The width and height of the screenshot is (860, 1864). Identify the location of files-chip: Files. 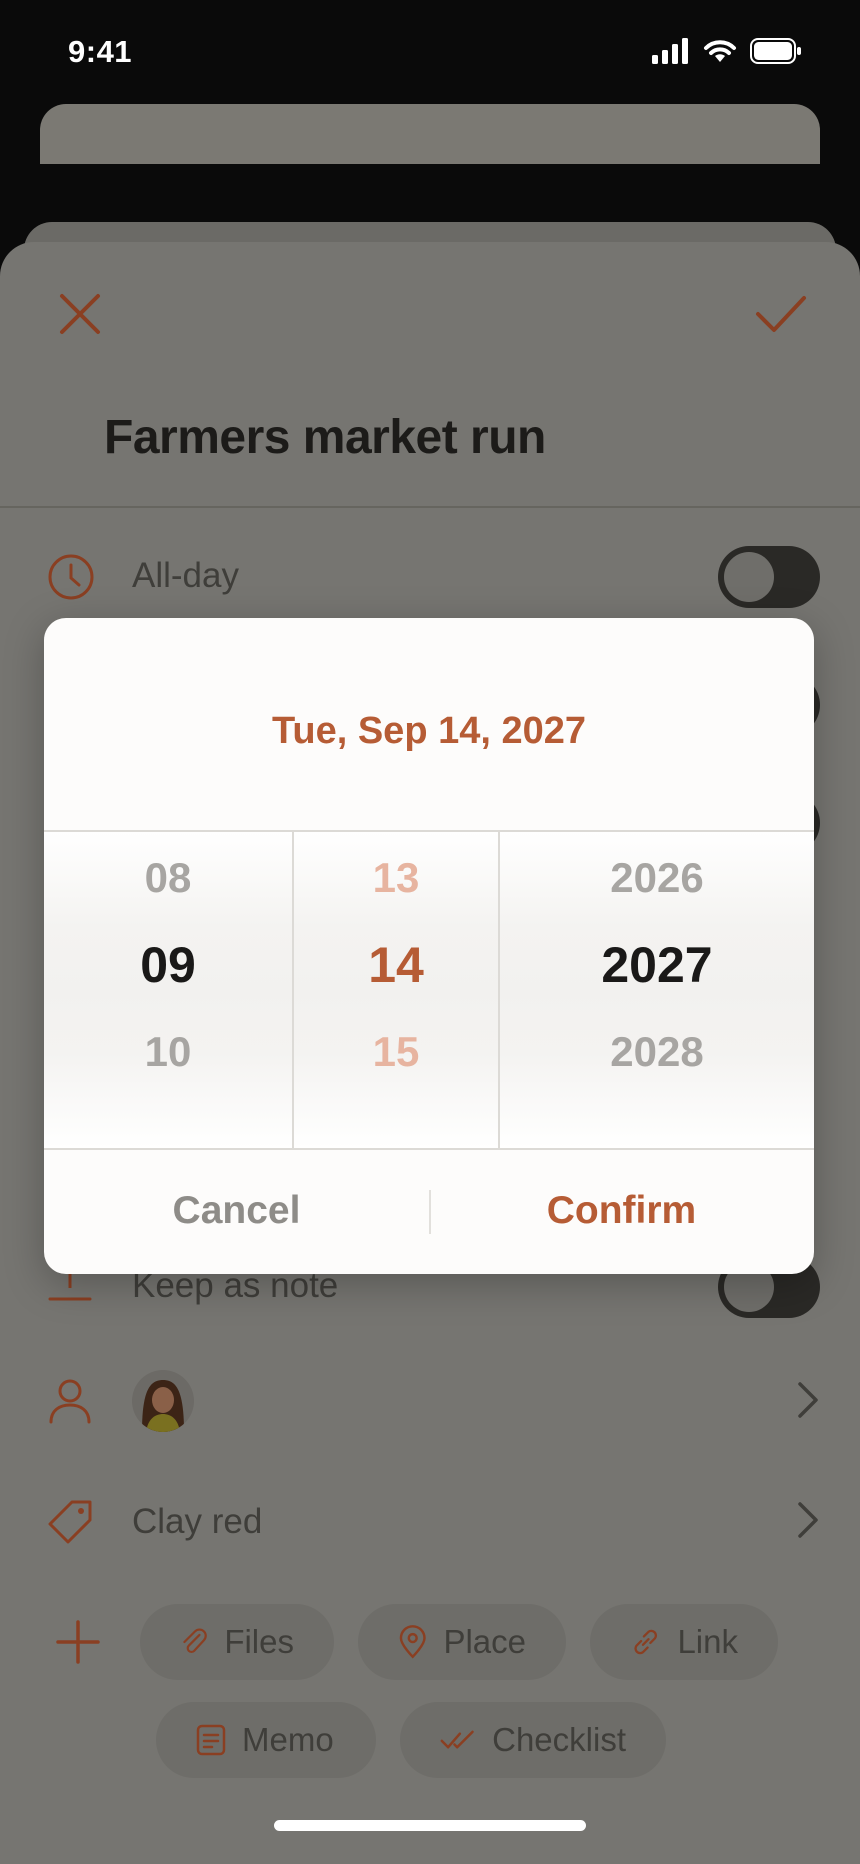
(237, 1642).